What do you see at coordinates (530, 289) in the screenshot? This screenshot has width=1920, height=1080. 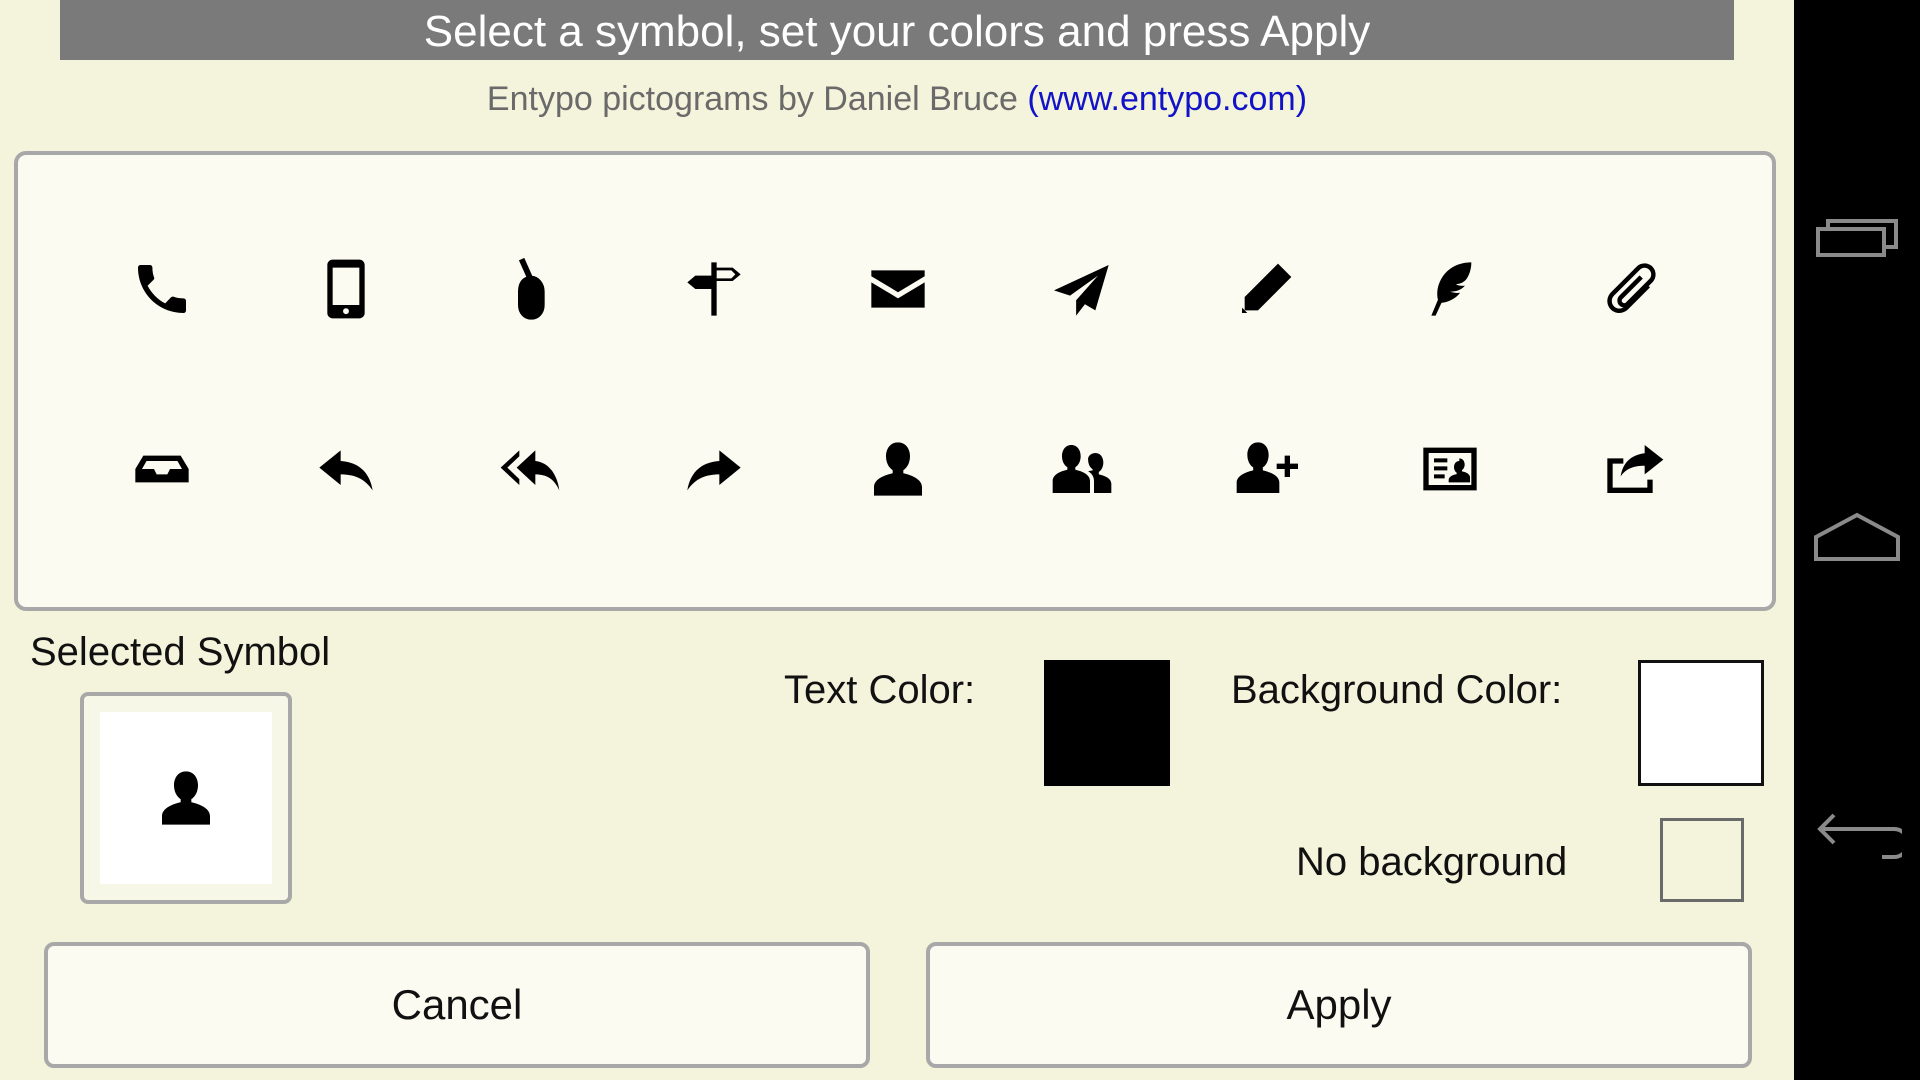 I see `mouse-icon` at bounding box center [530, 289].